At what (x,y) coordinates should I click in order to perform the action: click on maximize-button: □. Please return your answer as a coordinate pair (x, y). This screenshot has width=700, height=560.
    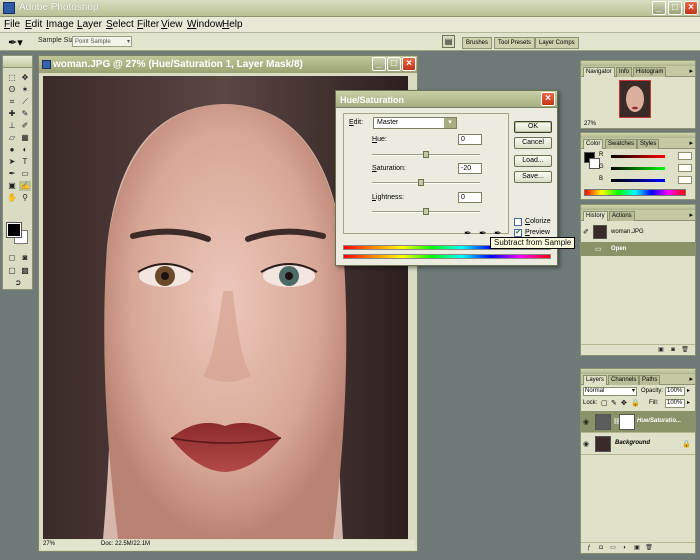
    Looking at the image, I should click on (675, 8).